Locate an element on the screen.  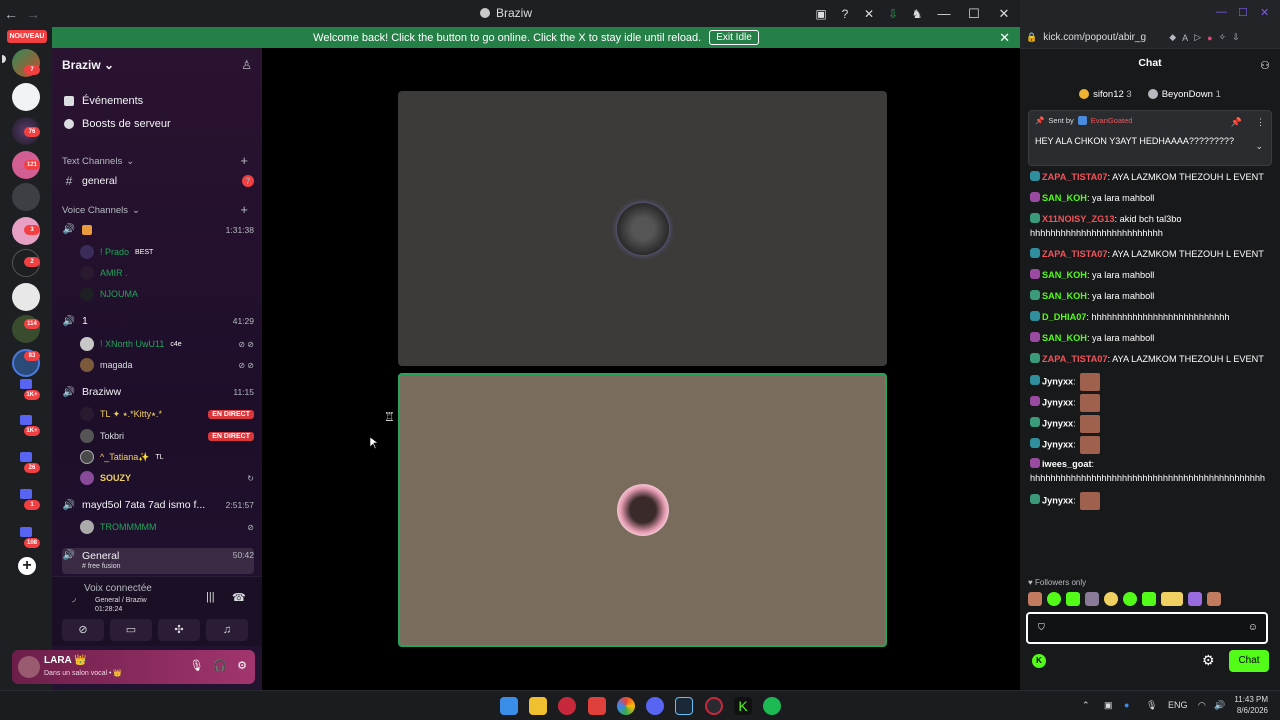
text-category: Text Channels ⌄ is located at coordinates (98, 161).